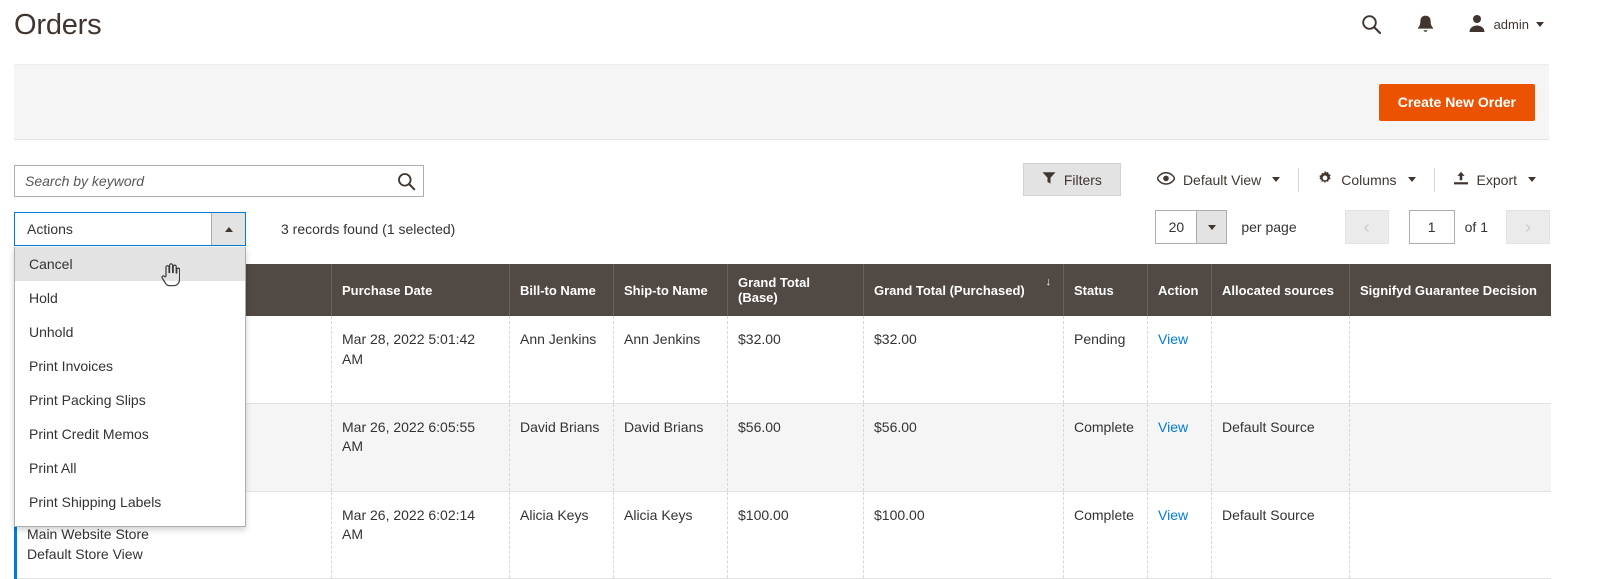 Image resolution: width=1600 pixels, height=579 pixels. What do you see at coordinates (1082, 179) in the screenshot?
I see `filters-label: Filters` at bounding box center [1082, 179].